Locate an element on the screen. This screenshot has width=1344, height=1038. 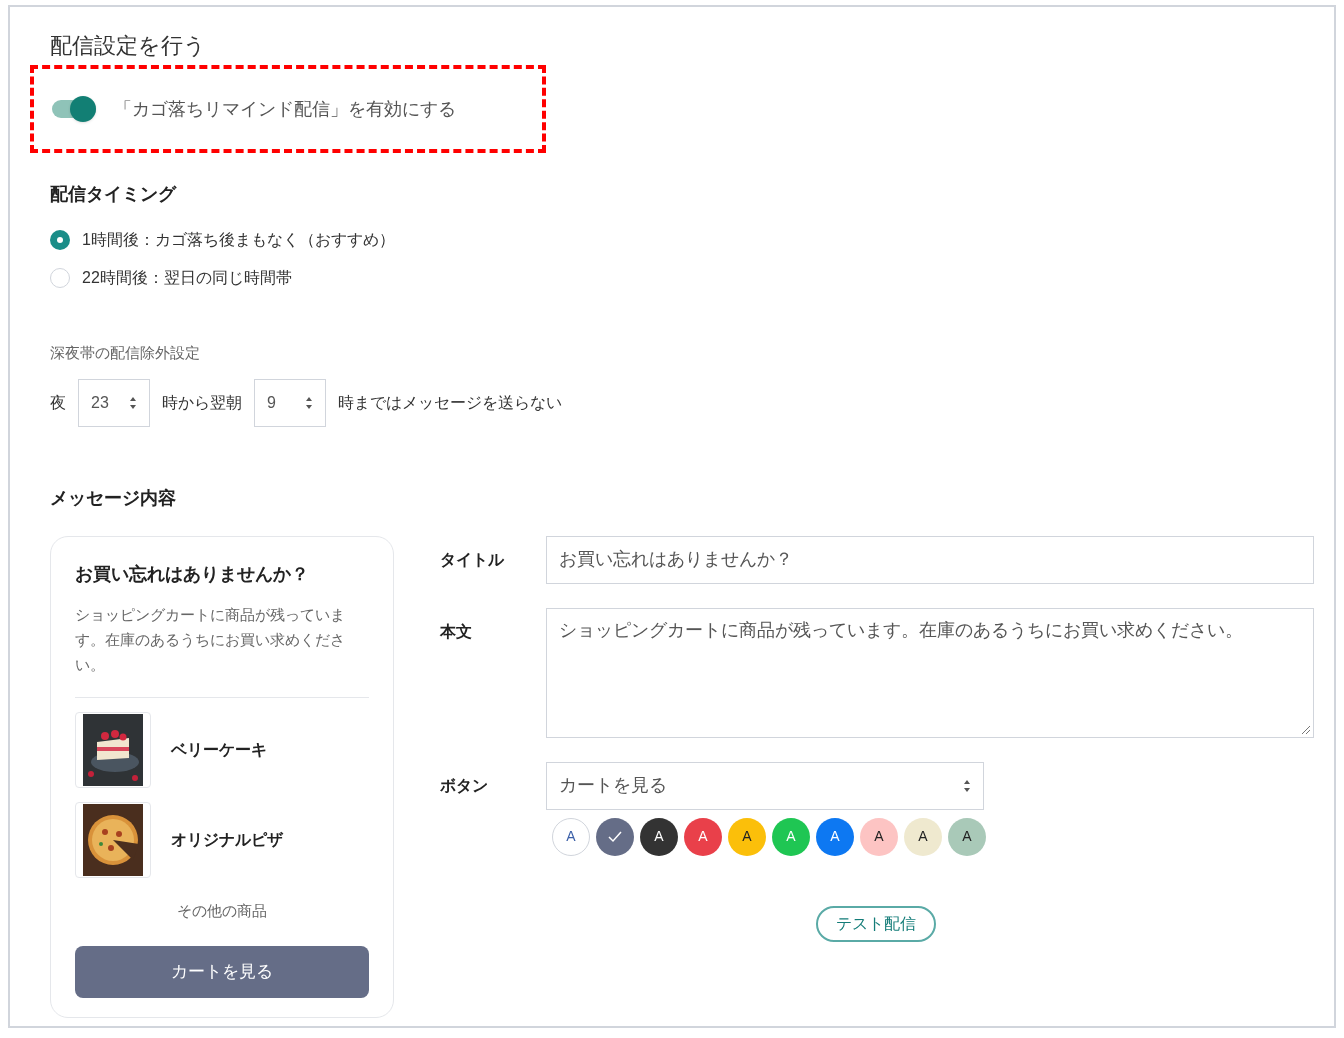
hour-select: 23 is located at coordinates (114, 402).